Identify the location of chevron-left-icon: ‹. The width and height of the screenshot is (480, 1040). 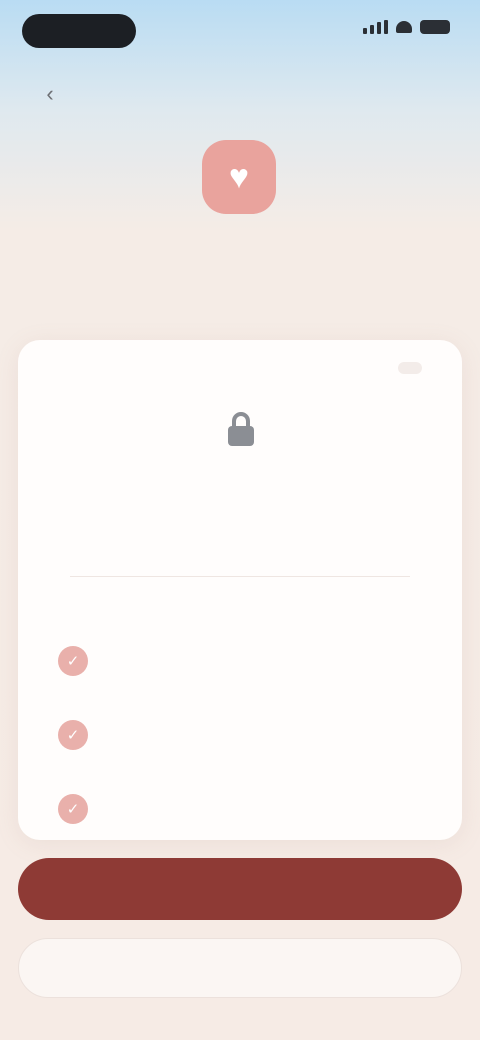
(50, 93).